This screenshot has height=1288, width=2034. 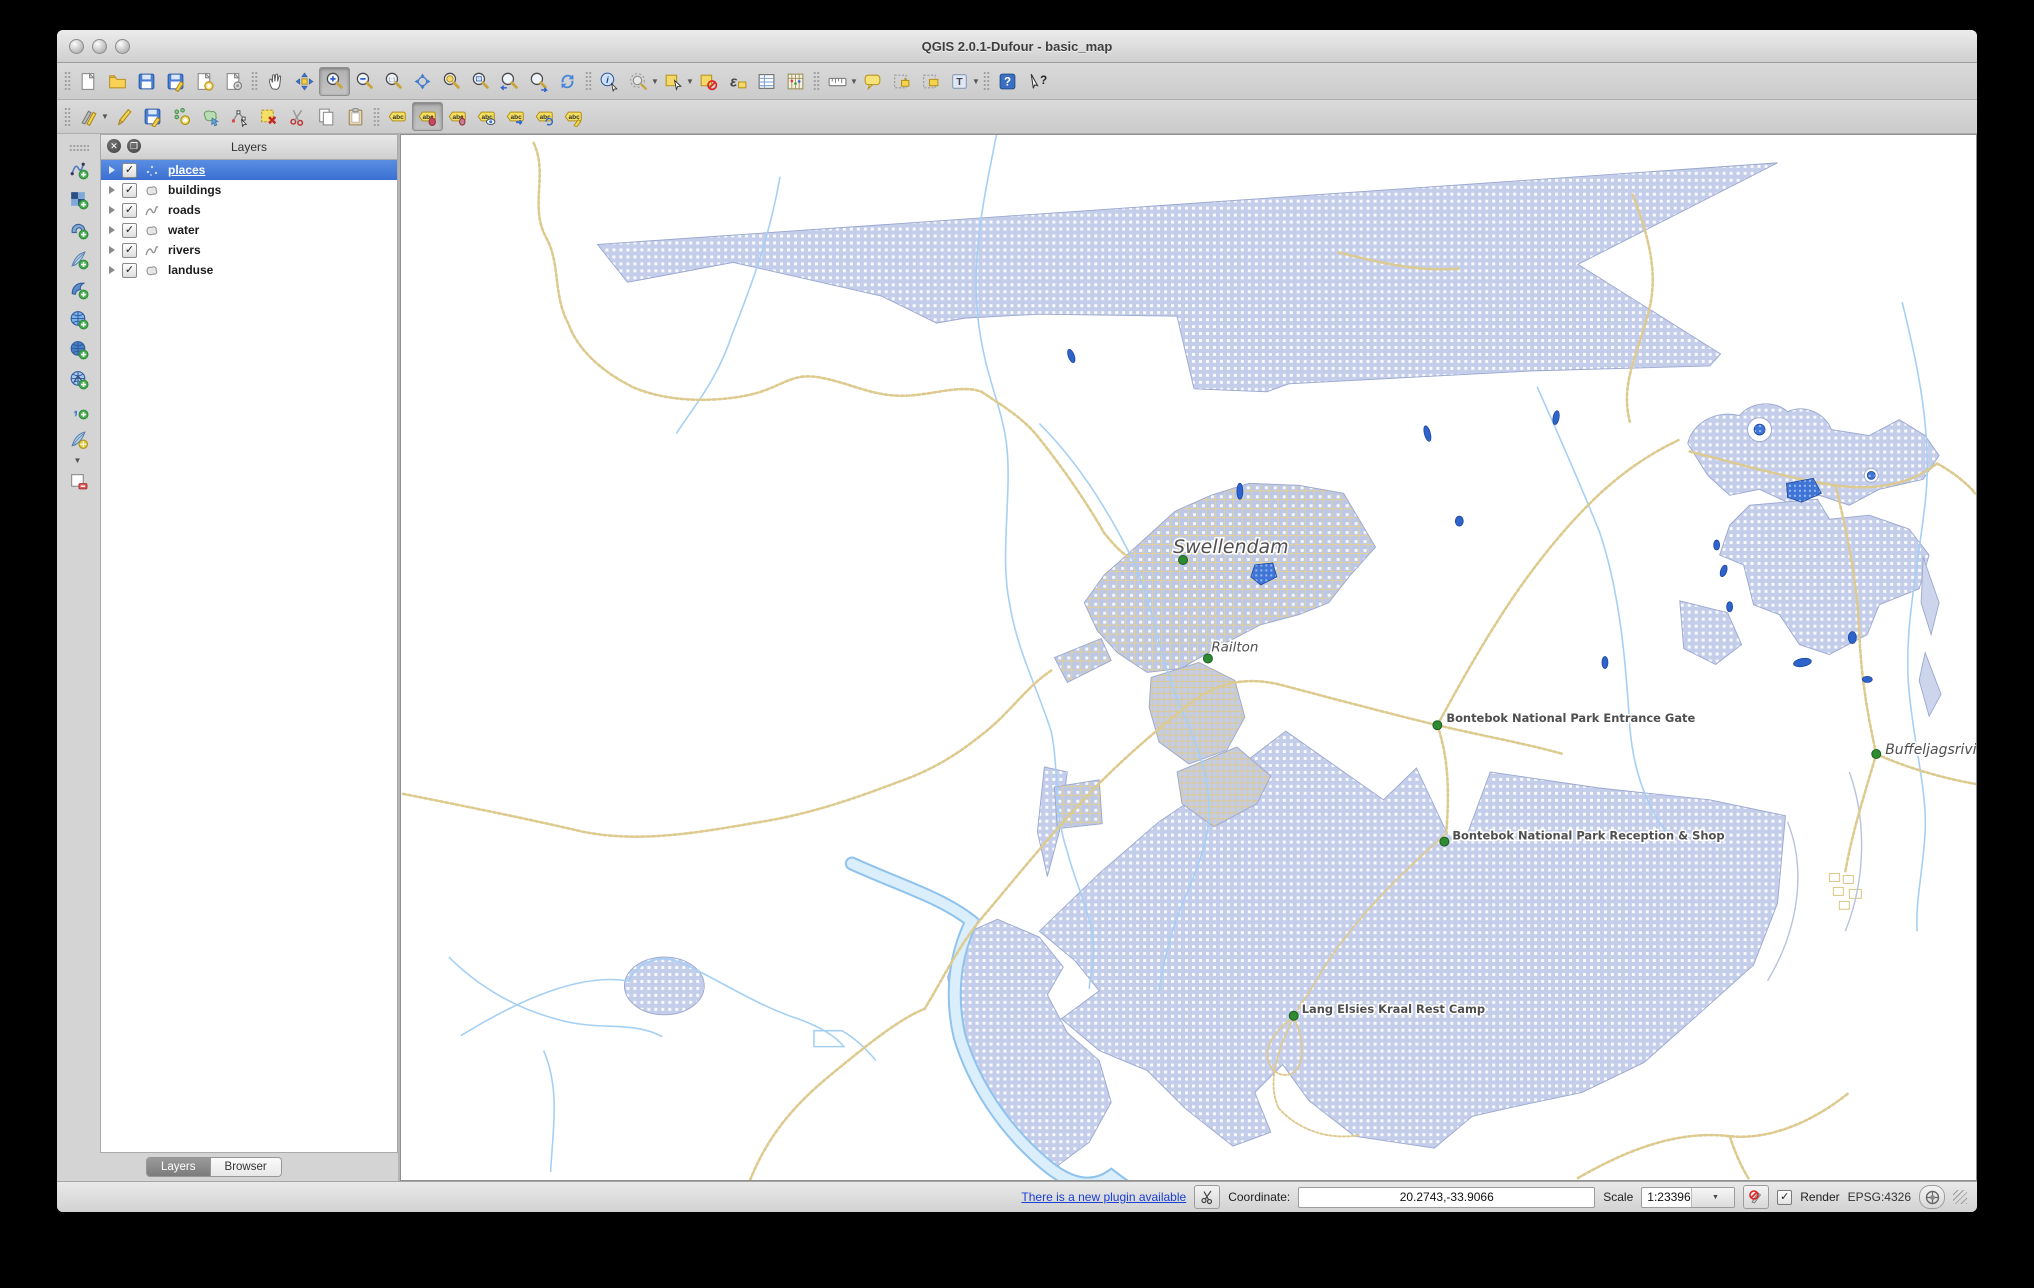 I want to click on text-annotation-button: T, so click(x=959, y=81).